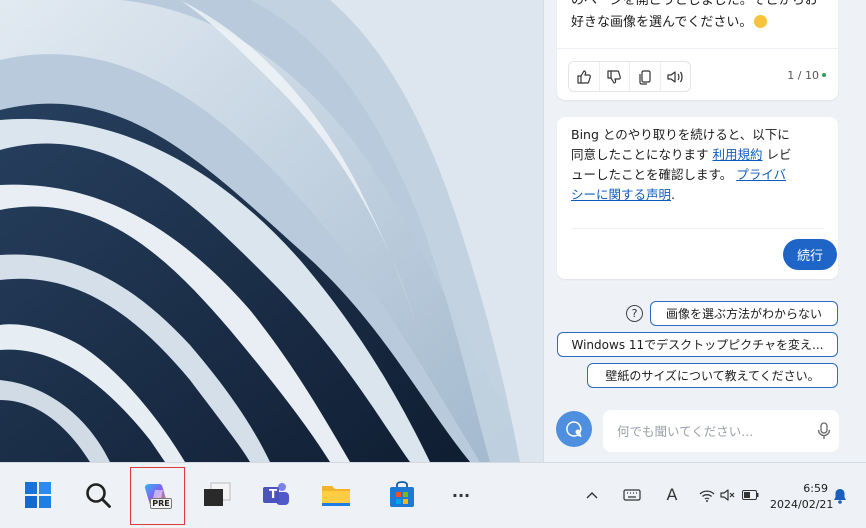  I want to click on folder-icon, so click(336, 496).